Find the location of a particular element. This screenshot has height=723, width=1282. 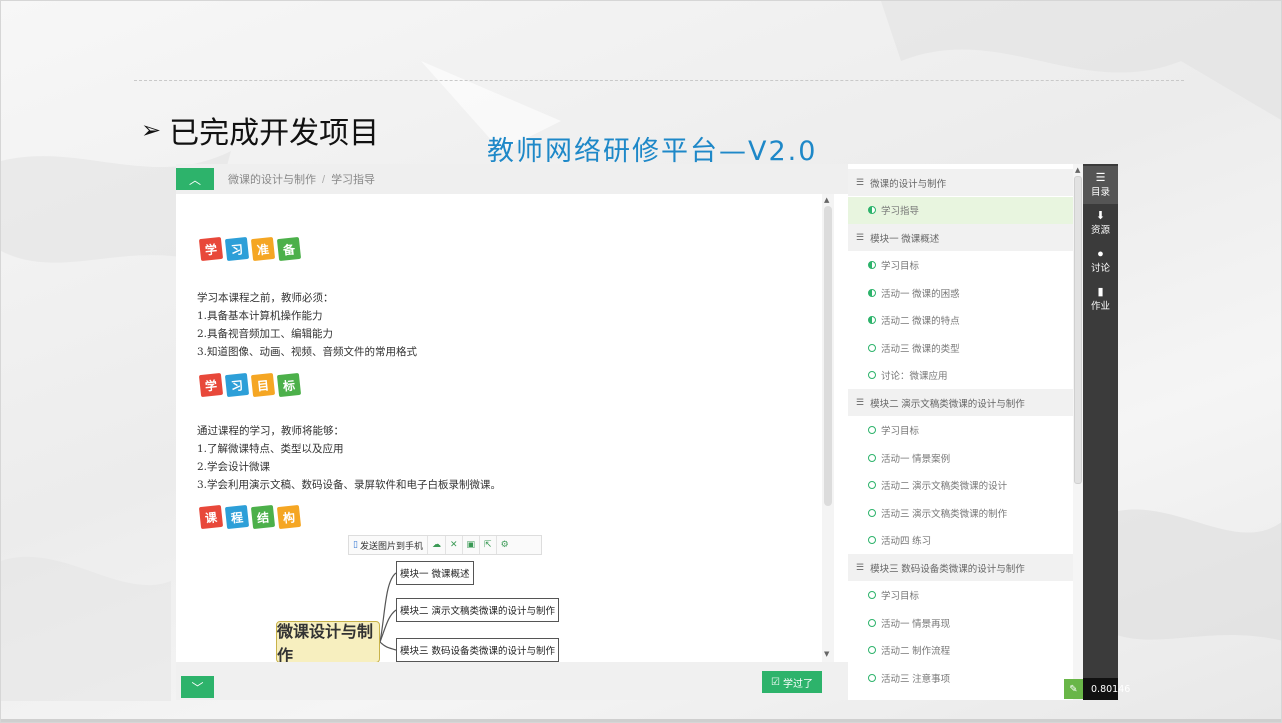

header-divider is located at coordinates (659, 80).